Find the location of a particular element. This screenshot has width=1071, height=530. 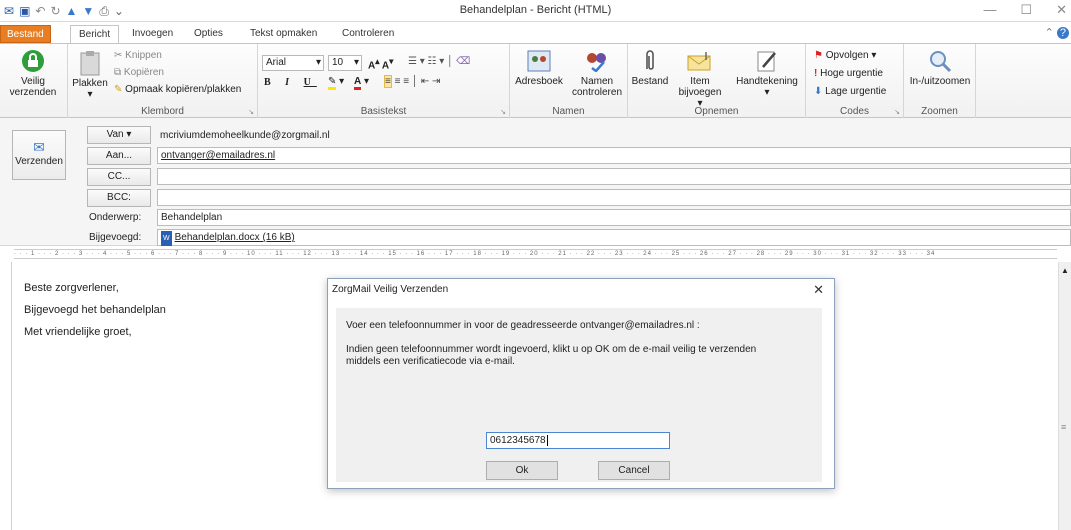

send-envelope-icon: ✉ is located at coordinates (39, 147).